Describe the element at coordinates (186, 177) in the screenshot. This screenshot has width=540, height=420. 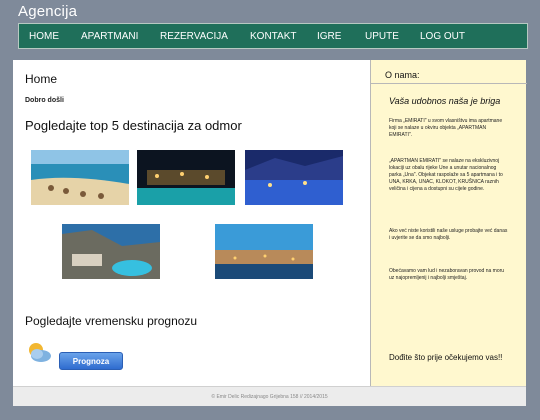
I see `destination-image-night-resort` at that location.